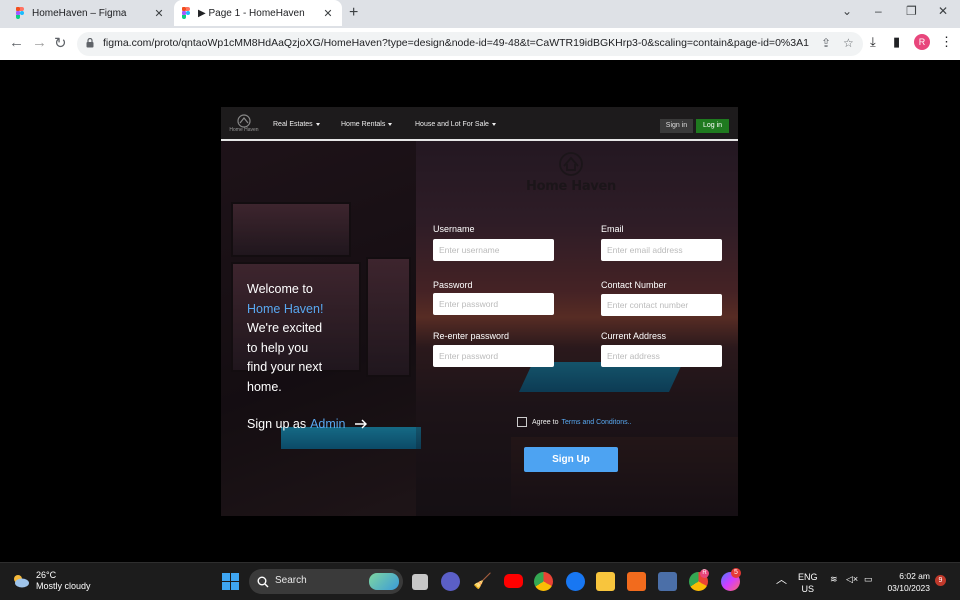  What do you see at coordinates (367, 124) in the screenshot?
I see `nav-home-rentals: Home Rentals` at bounding box center [367, 124].